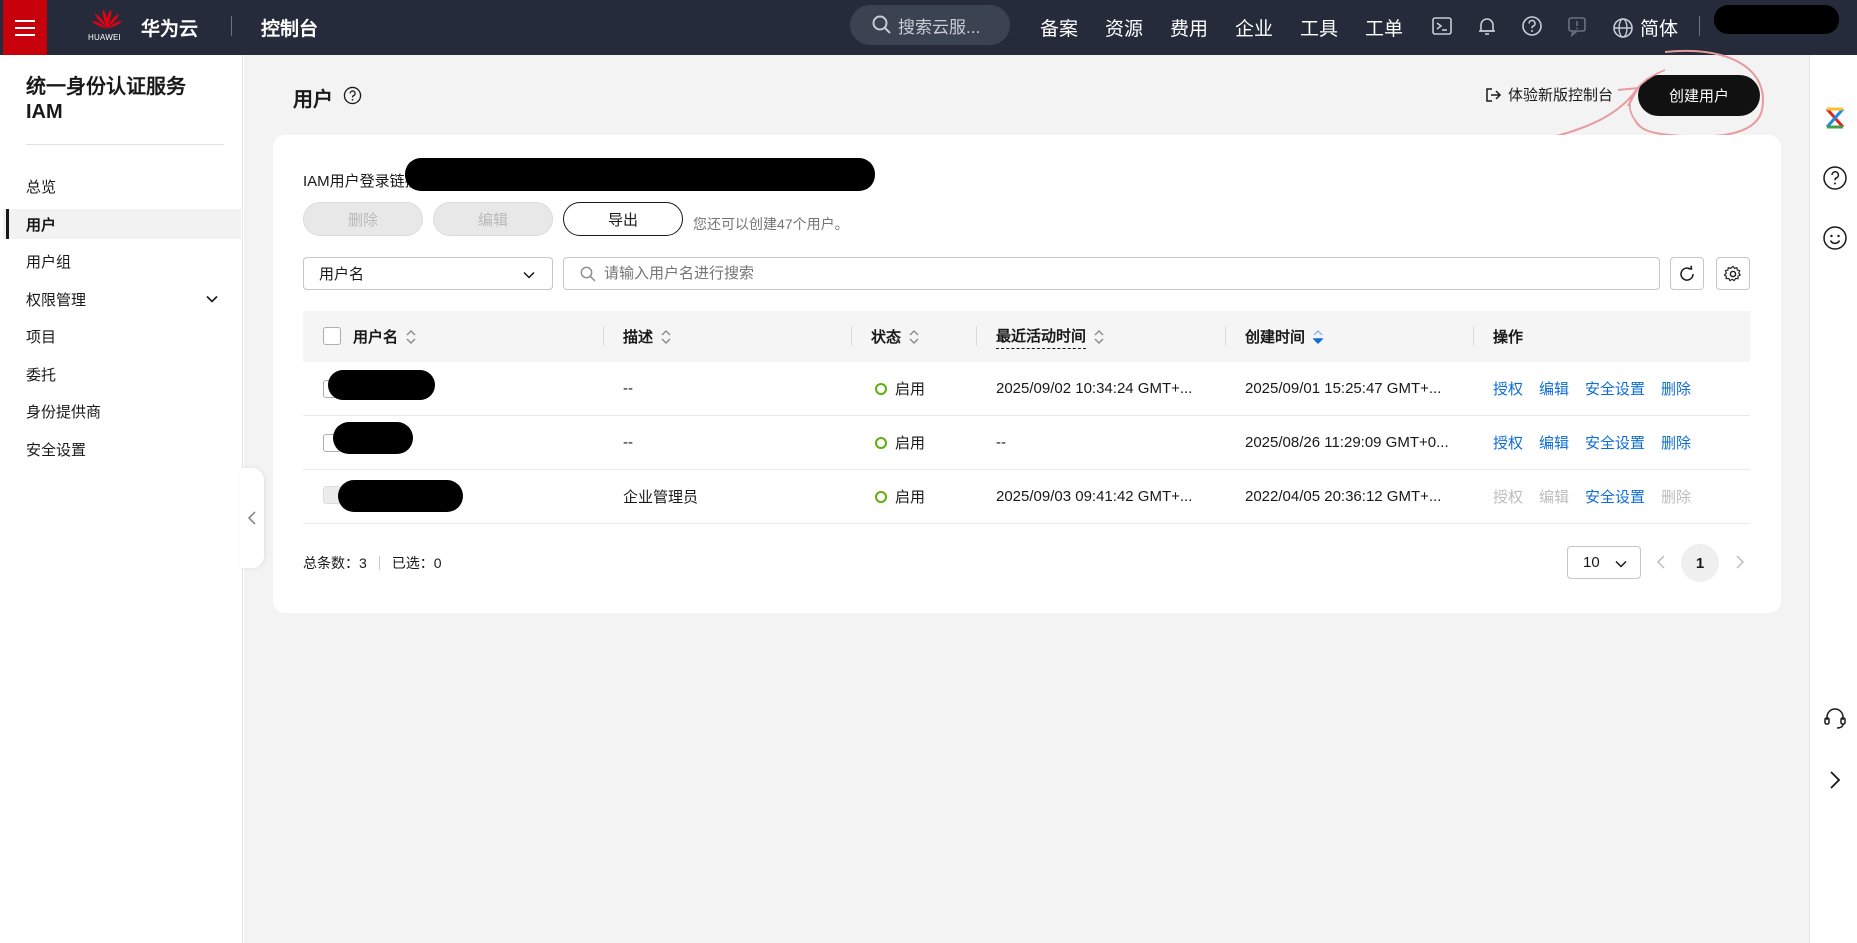 This screenshot has width=1857, height=943. I want to click on create-user-button: 创建用户, so click(1699, 95).